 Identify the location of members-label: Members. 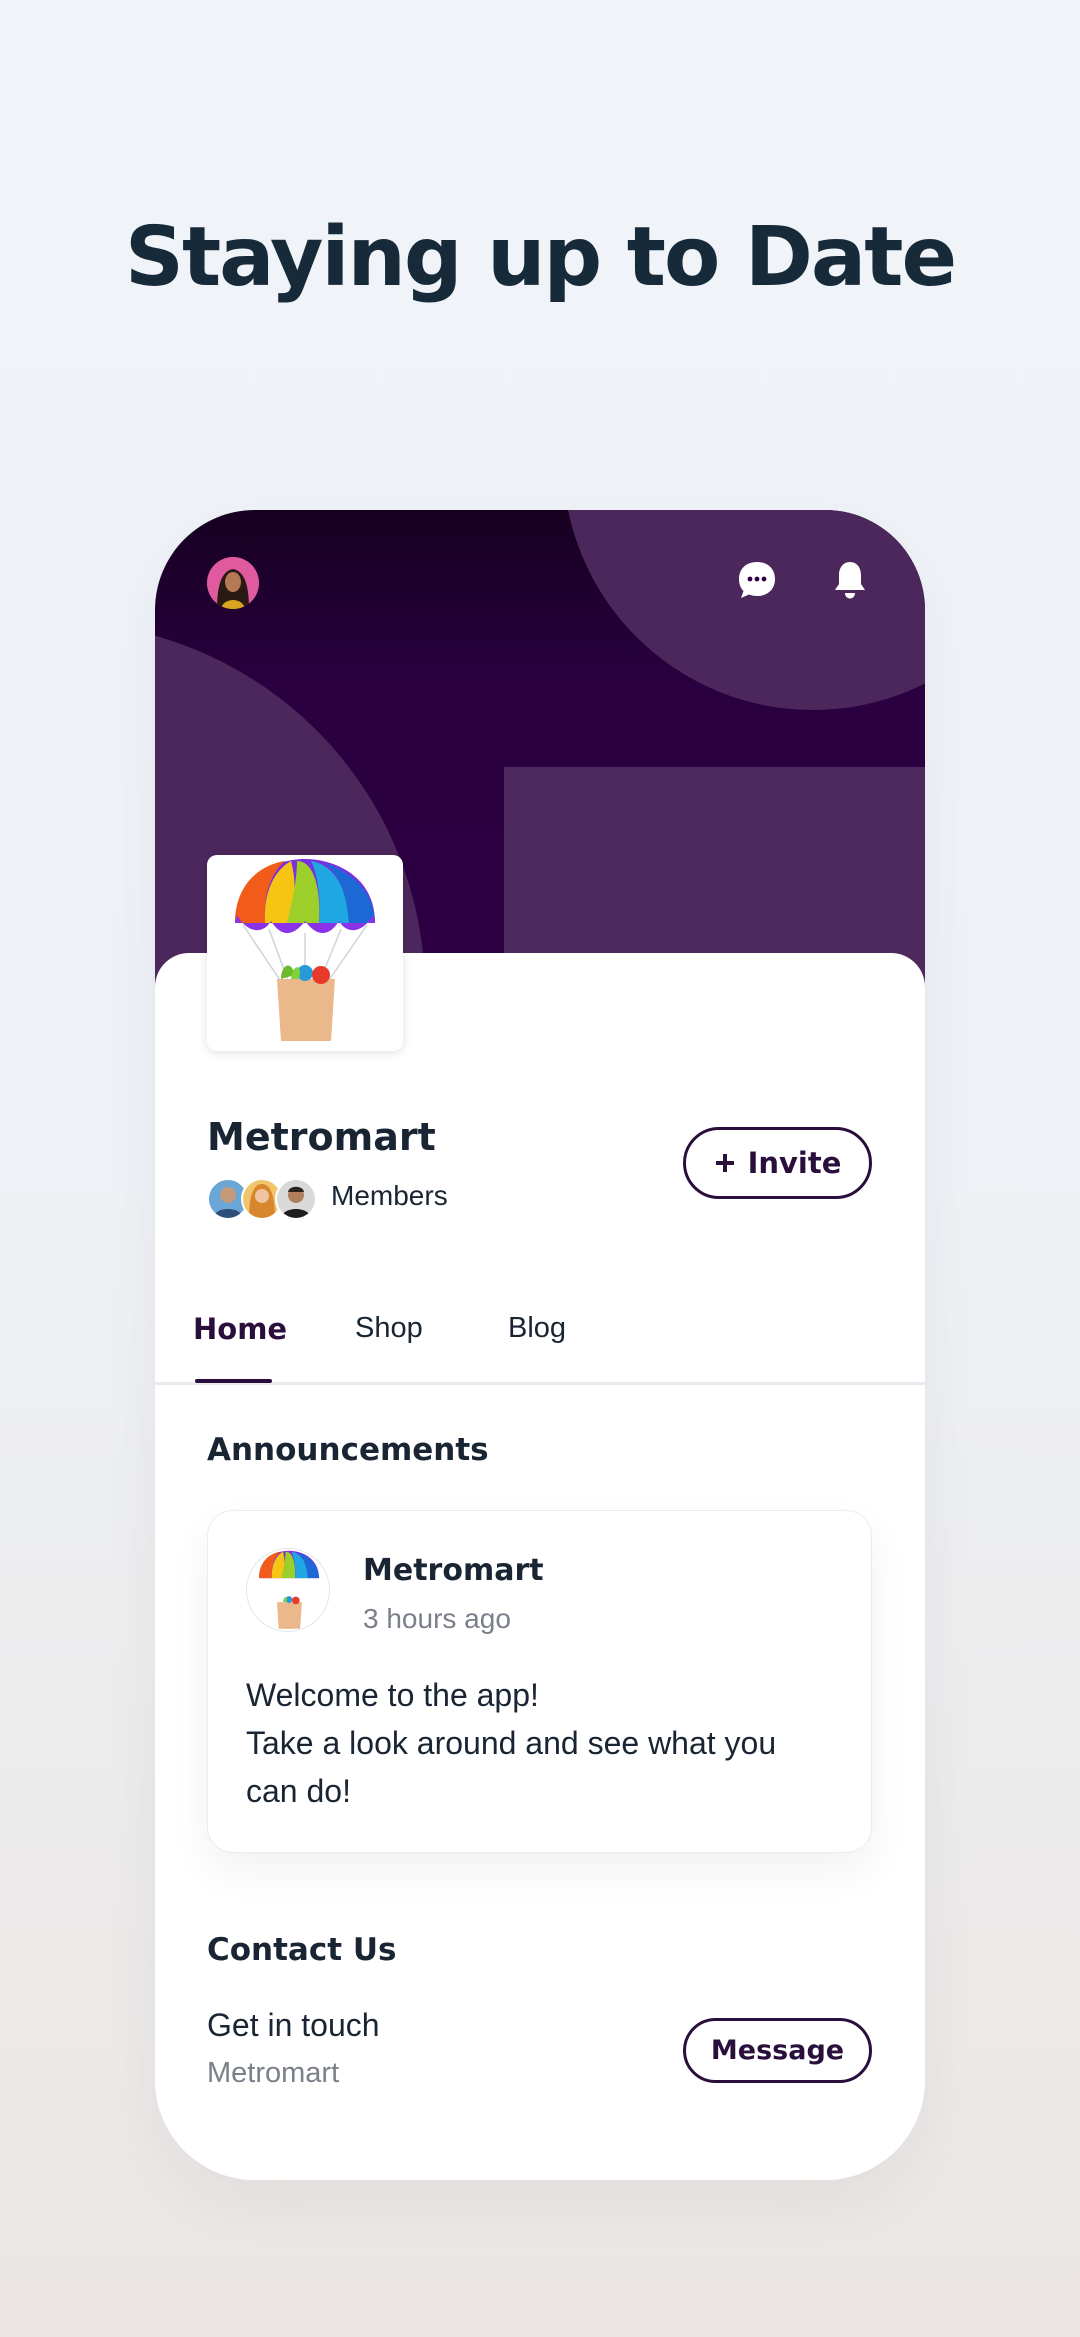
(389, 1196).